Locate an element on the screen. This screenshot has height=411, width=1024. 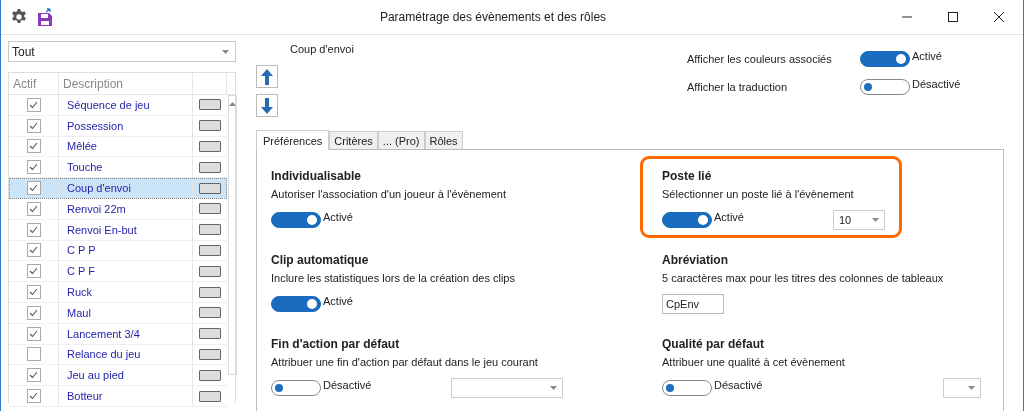
setting-title: Poste lié is located at coordinates (687, 176).